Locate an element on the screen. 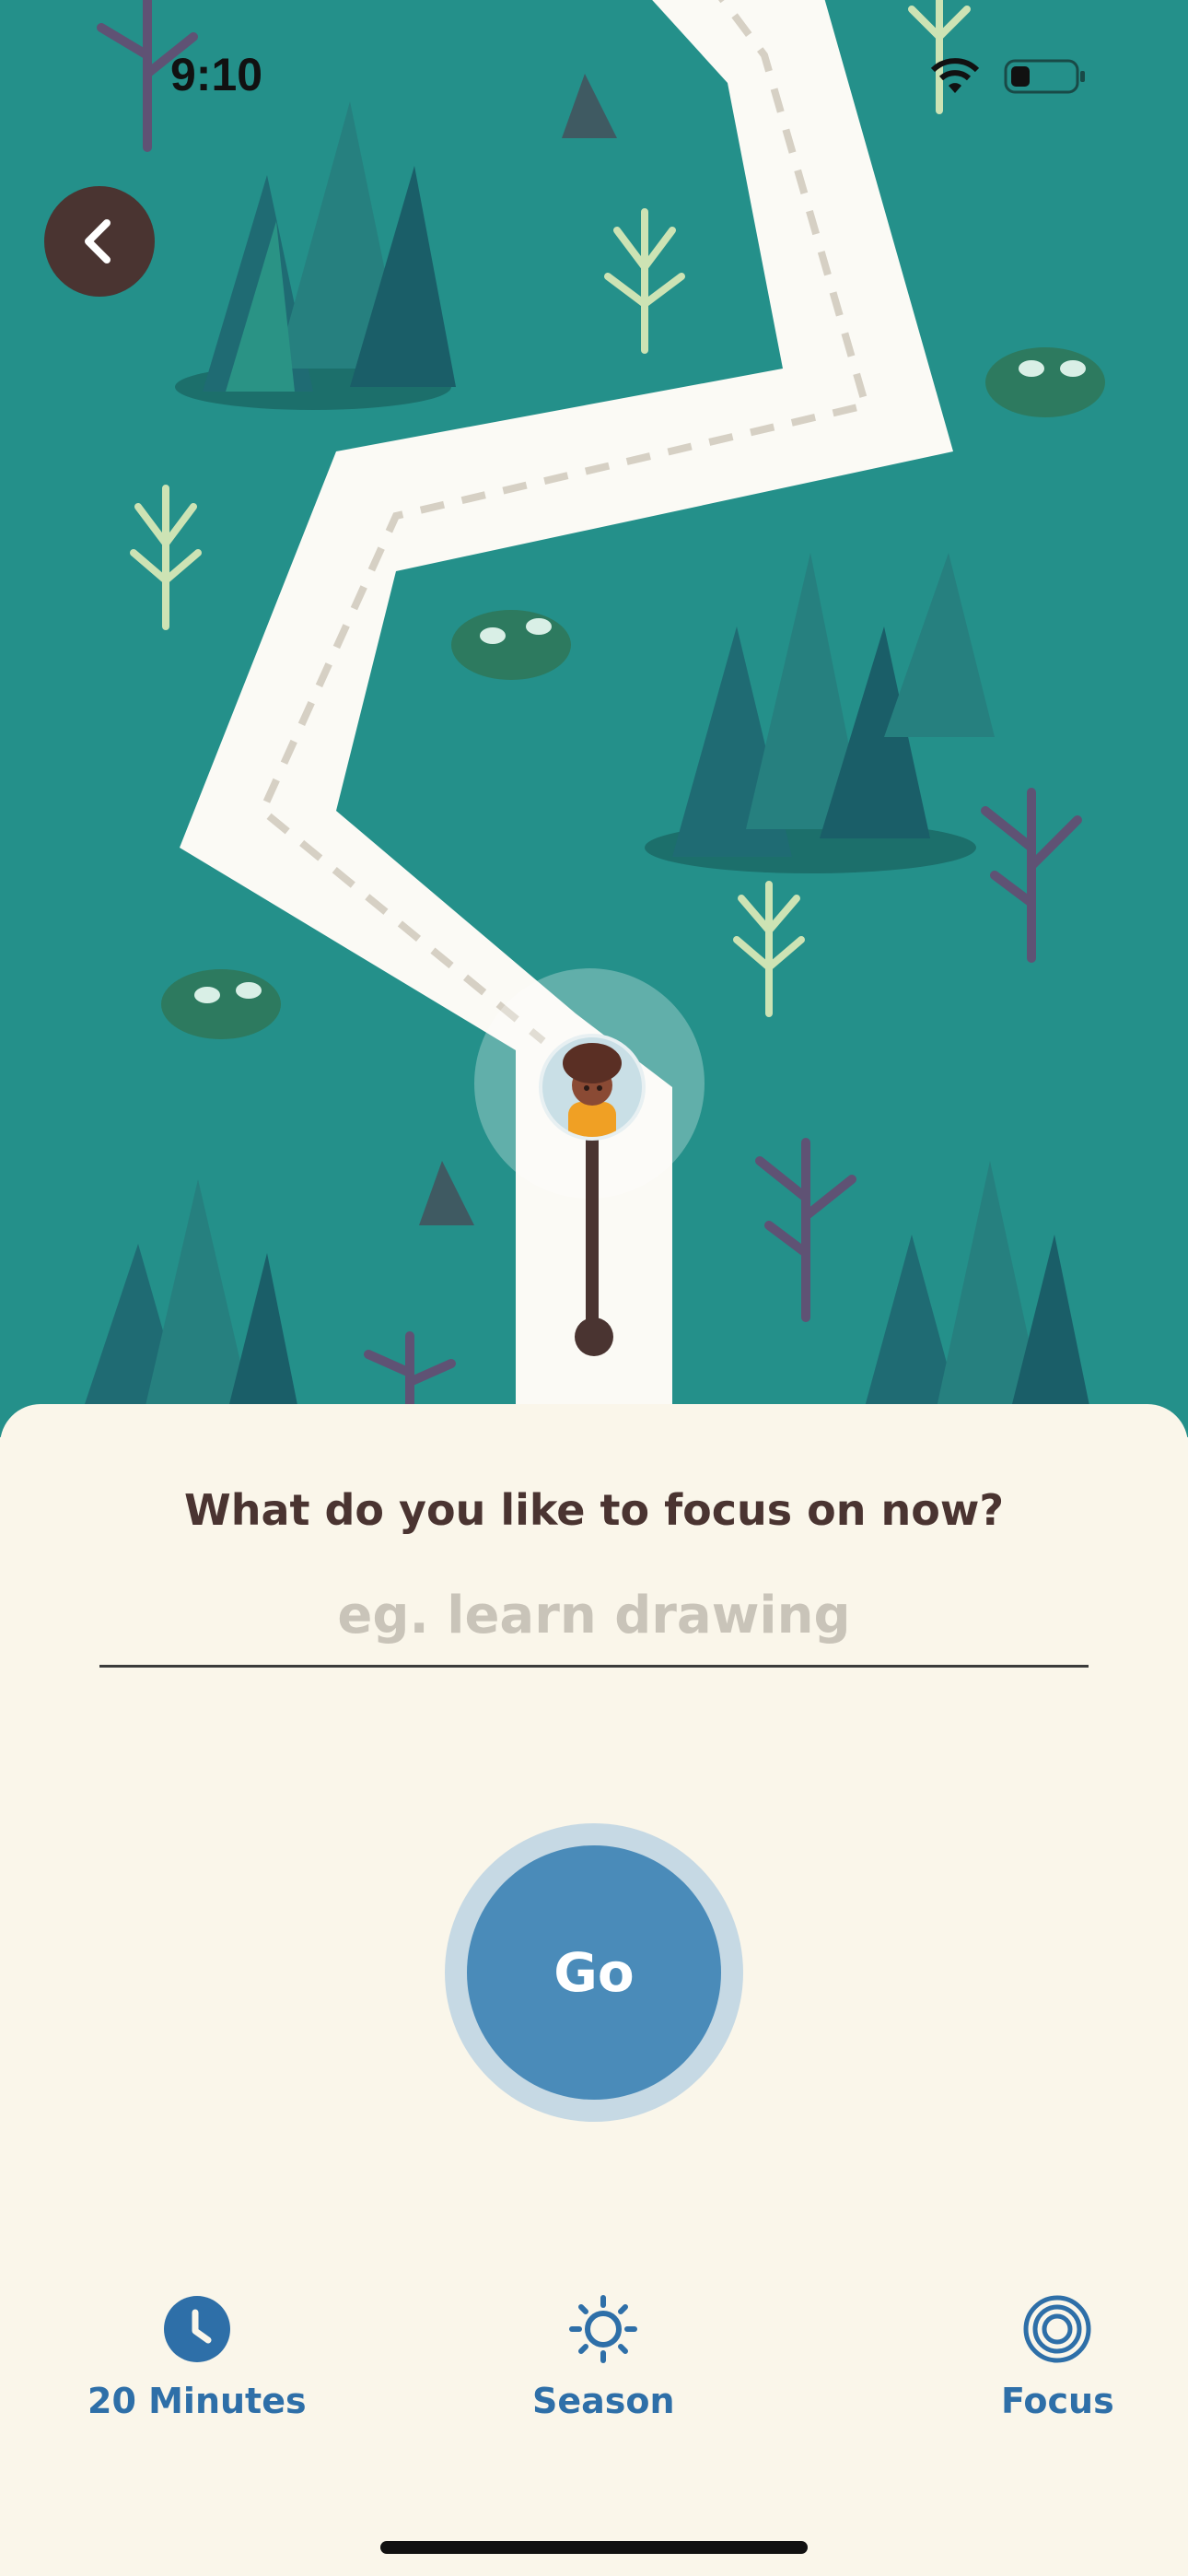 Image resolution: width=1188 pixels, height=2576 pixels. pine-trees-bottom-right is located at coordinates (976, 1299).